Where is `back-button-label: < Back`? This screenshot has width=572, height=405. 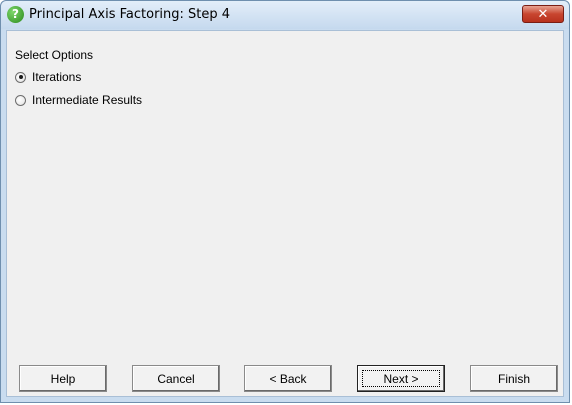 back-button-label: < Back is located at coordinates (288, 378).